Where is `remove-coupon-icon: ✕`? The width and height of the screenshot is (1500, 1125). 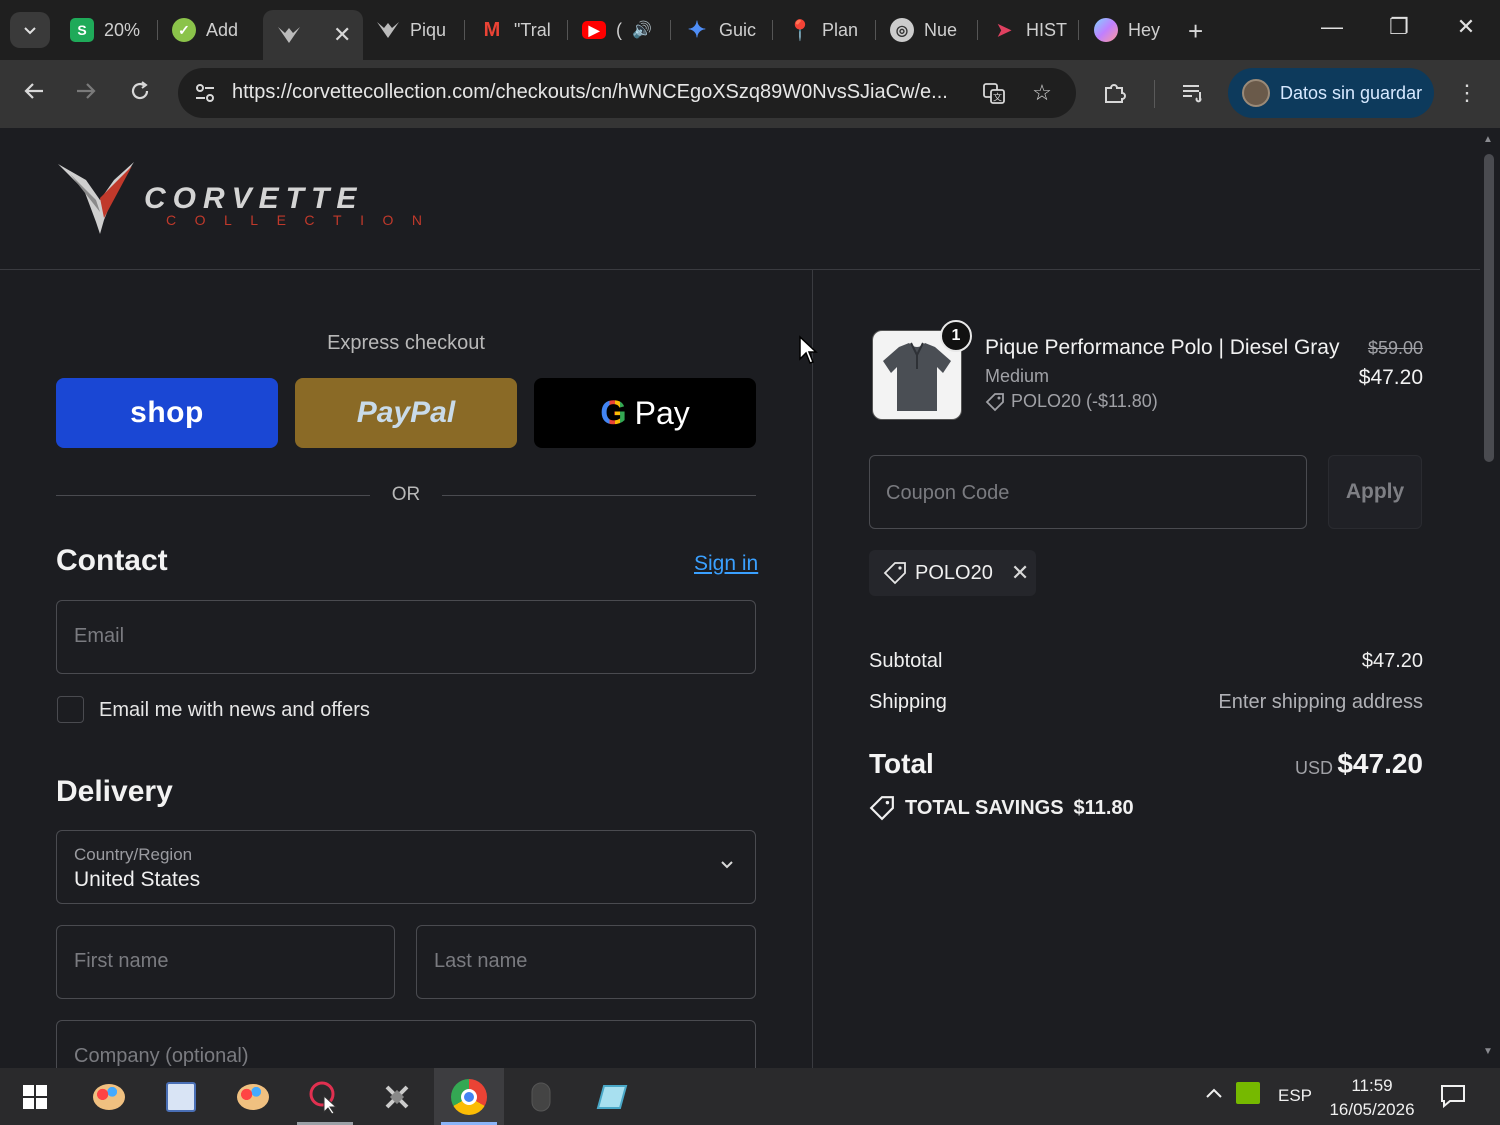
remove-coupon-icon: ✕ is located at coordinates (1020, 573).